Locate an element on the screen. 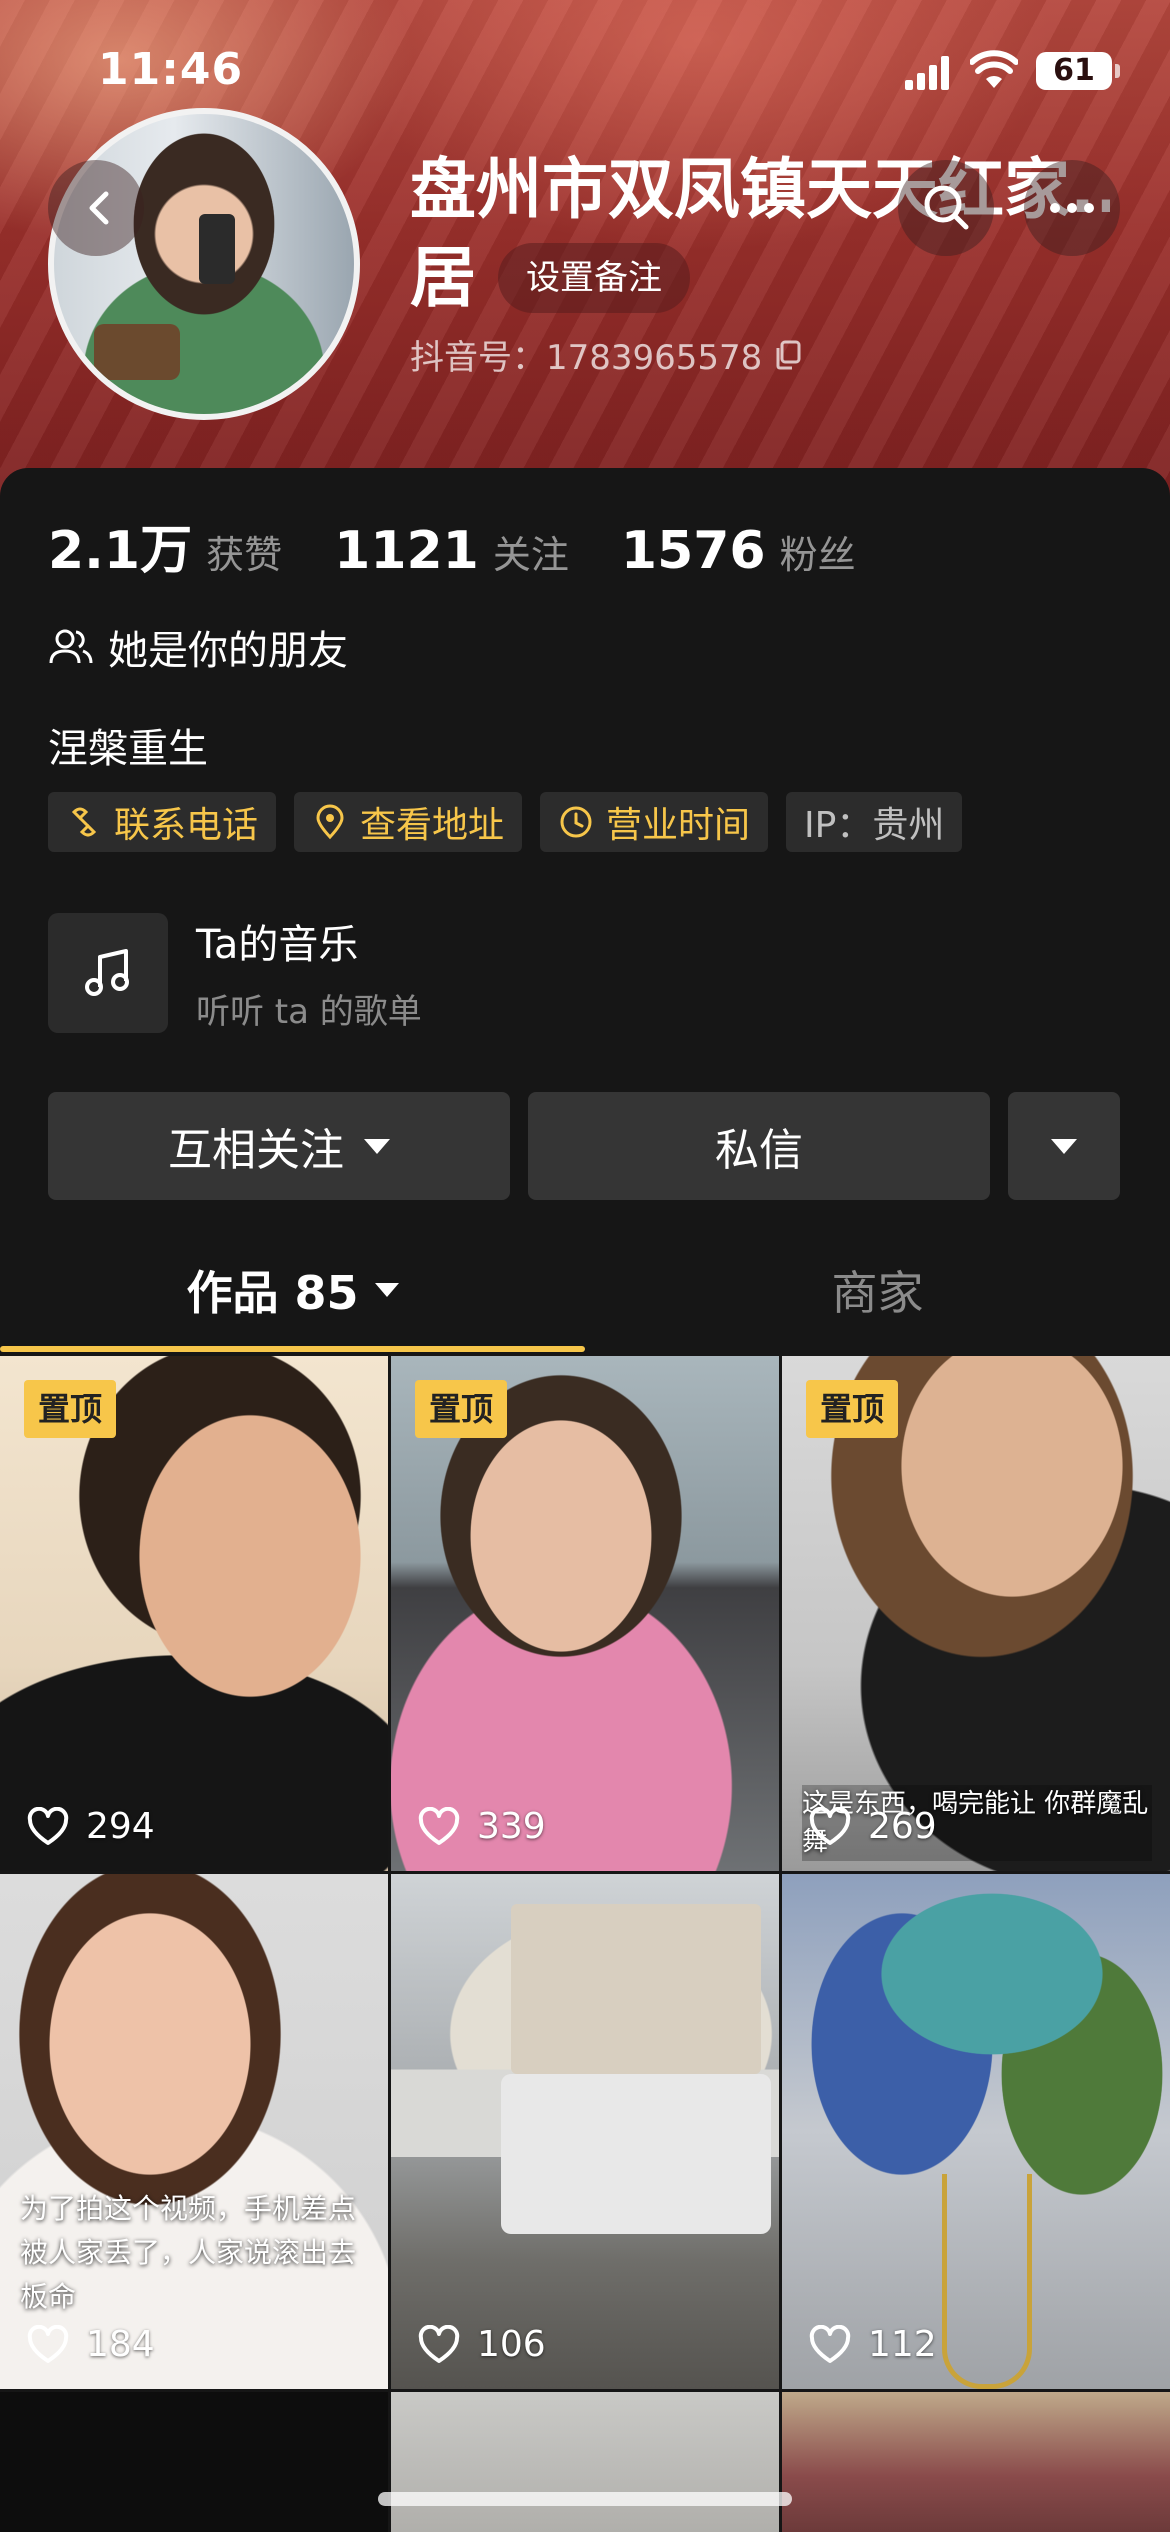 The height and width of the screenshot is (2532, 1170). status-time: 11:46 is located at coordinates (171, 69).